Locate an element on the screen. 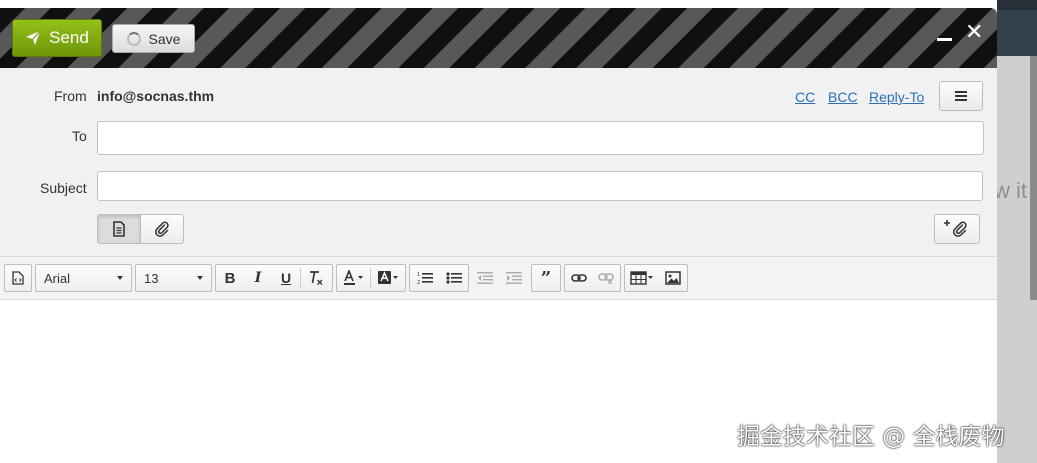 This screenshot has width=1037, height=463. ordered-list-icon: 1 2 is located at coordinates (425, 278).